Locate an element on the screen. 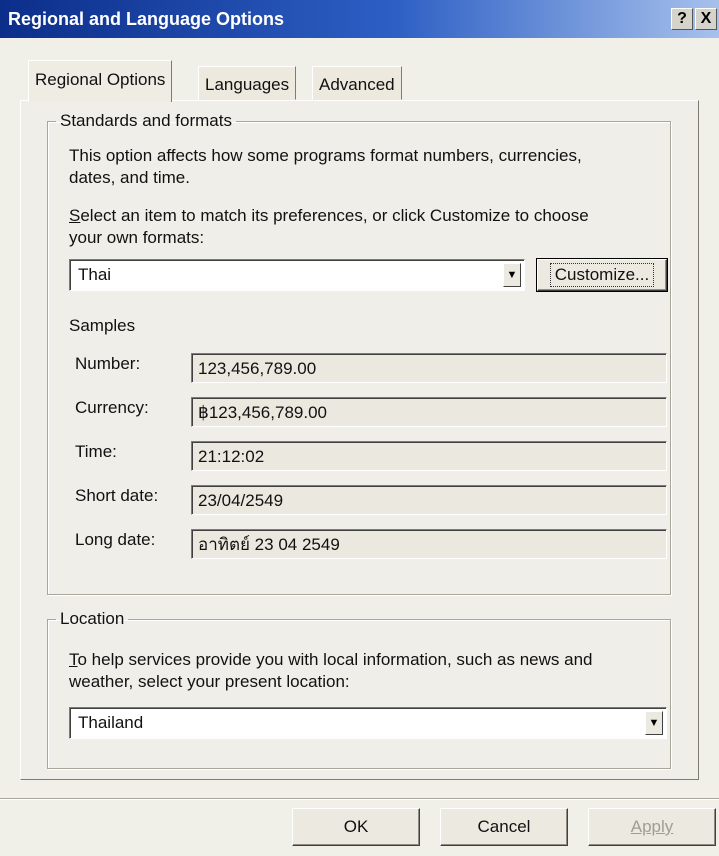 This screenshot has width=719, height=856. samples-title: Samples is located at coordinates (102, 325).